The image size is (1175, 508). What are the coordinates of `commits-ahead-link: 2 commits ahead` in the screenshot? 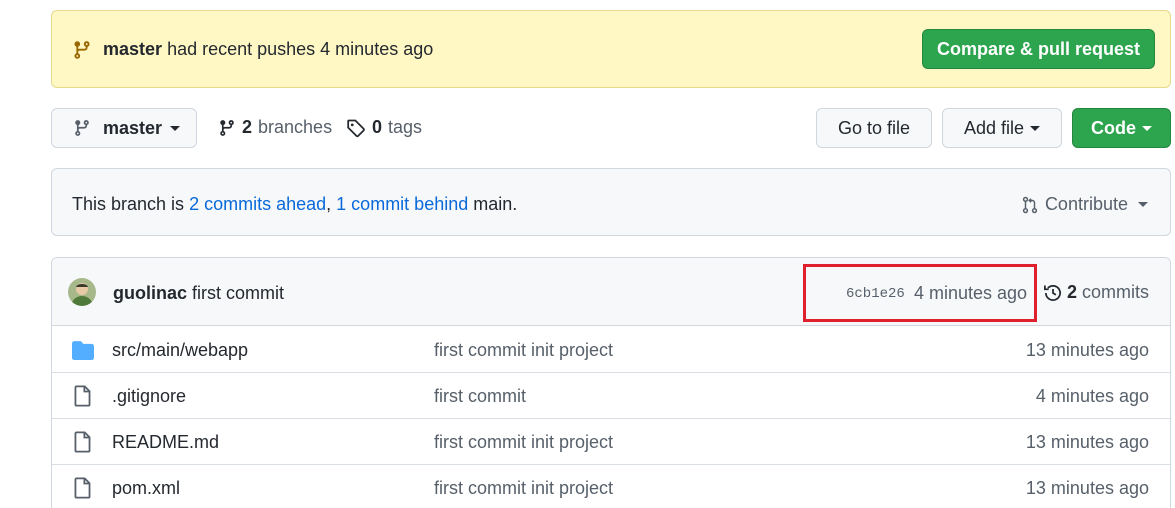 It's located at (257, 204).